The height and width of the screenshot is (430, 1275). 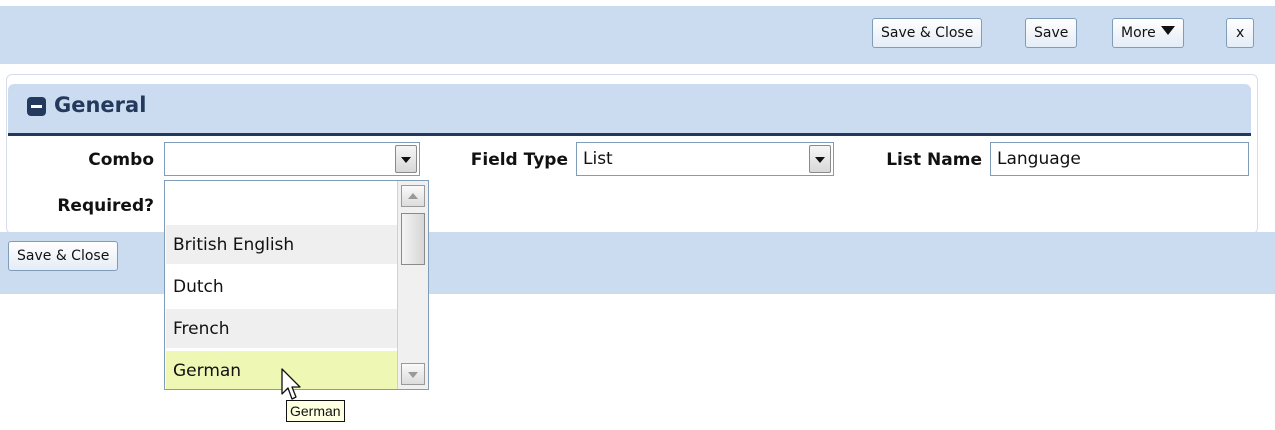 What do you see at coordinates (413, 196) in the screenshot?
I see `scroll-up-icon` at bounding box center [413, 196].